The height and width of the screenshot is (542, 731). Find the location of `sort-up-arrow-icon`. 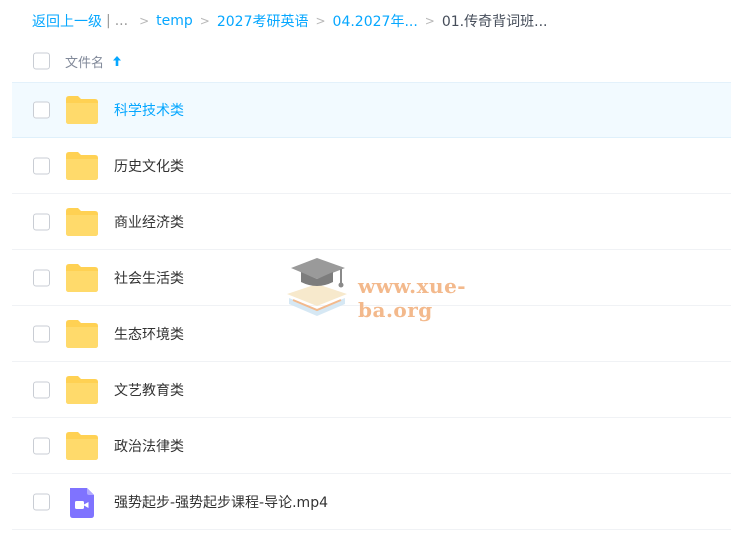

sort-up-arrow-icon is located at coordinates (117, 61).